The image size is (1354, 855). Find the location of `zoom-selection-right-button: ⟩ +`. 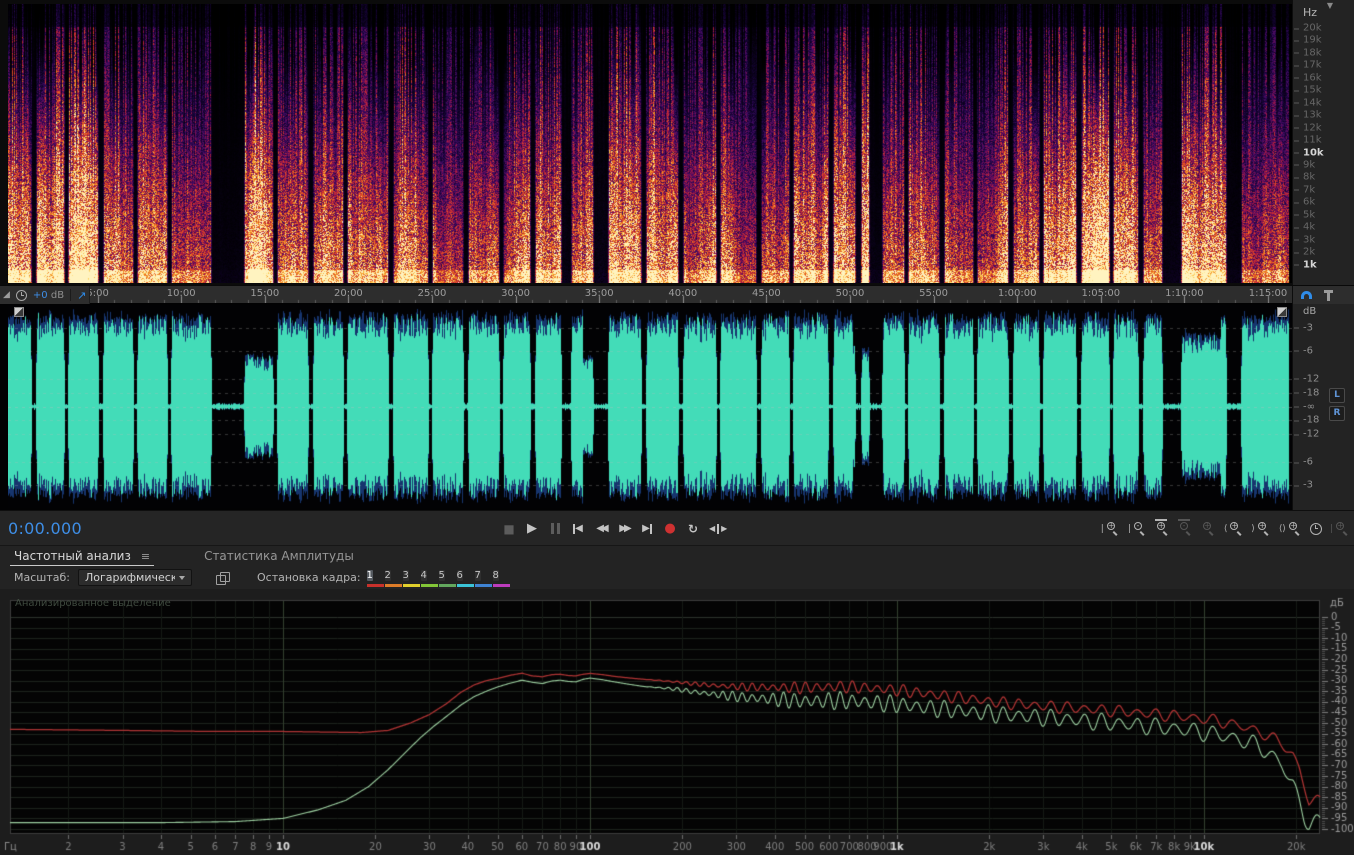

zoom-selection-right-button: ⟩ + is located at coordinates (1261, 529).